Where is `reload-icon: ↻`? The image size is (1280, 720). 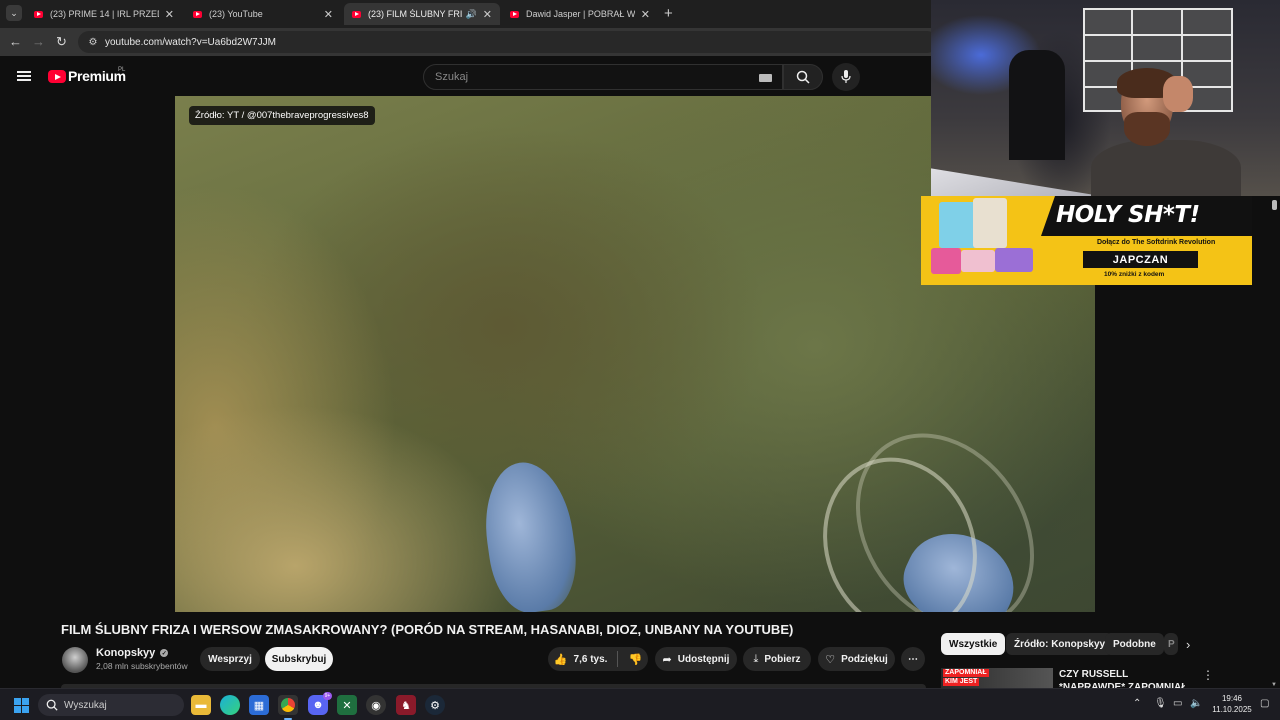
reload-icon: ↻ is located at coordinates (61, 42).